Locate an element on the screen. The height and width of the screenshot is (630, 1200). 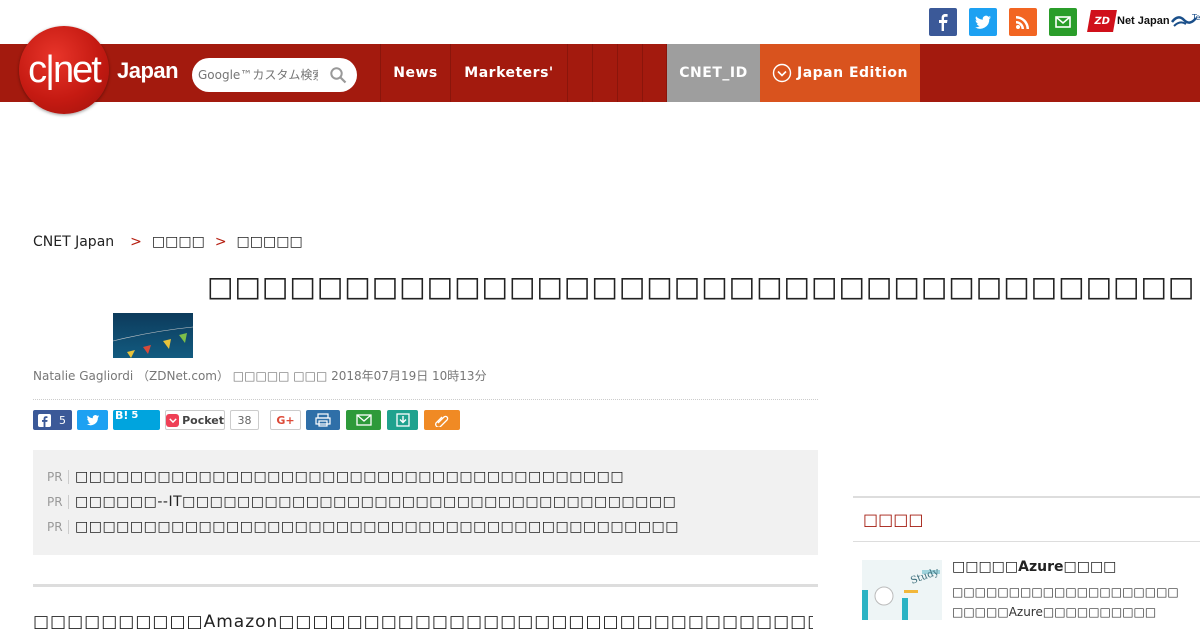
pocket-label: Pocket is located at coordinates (203, 420).